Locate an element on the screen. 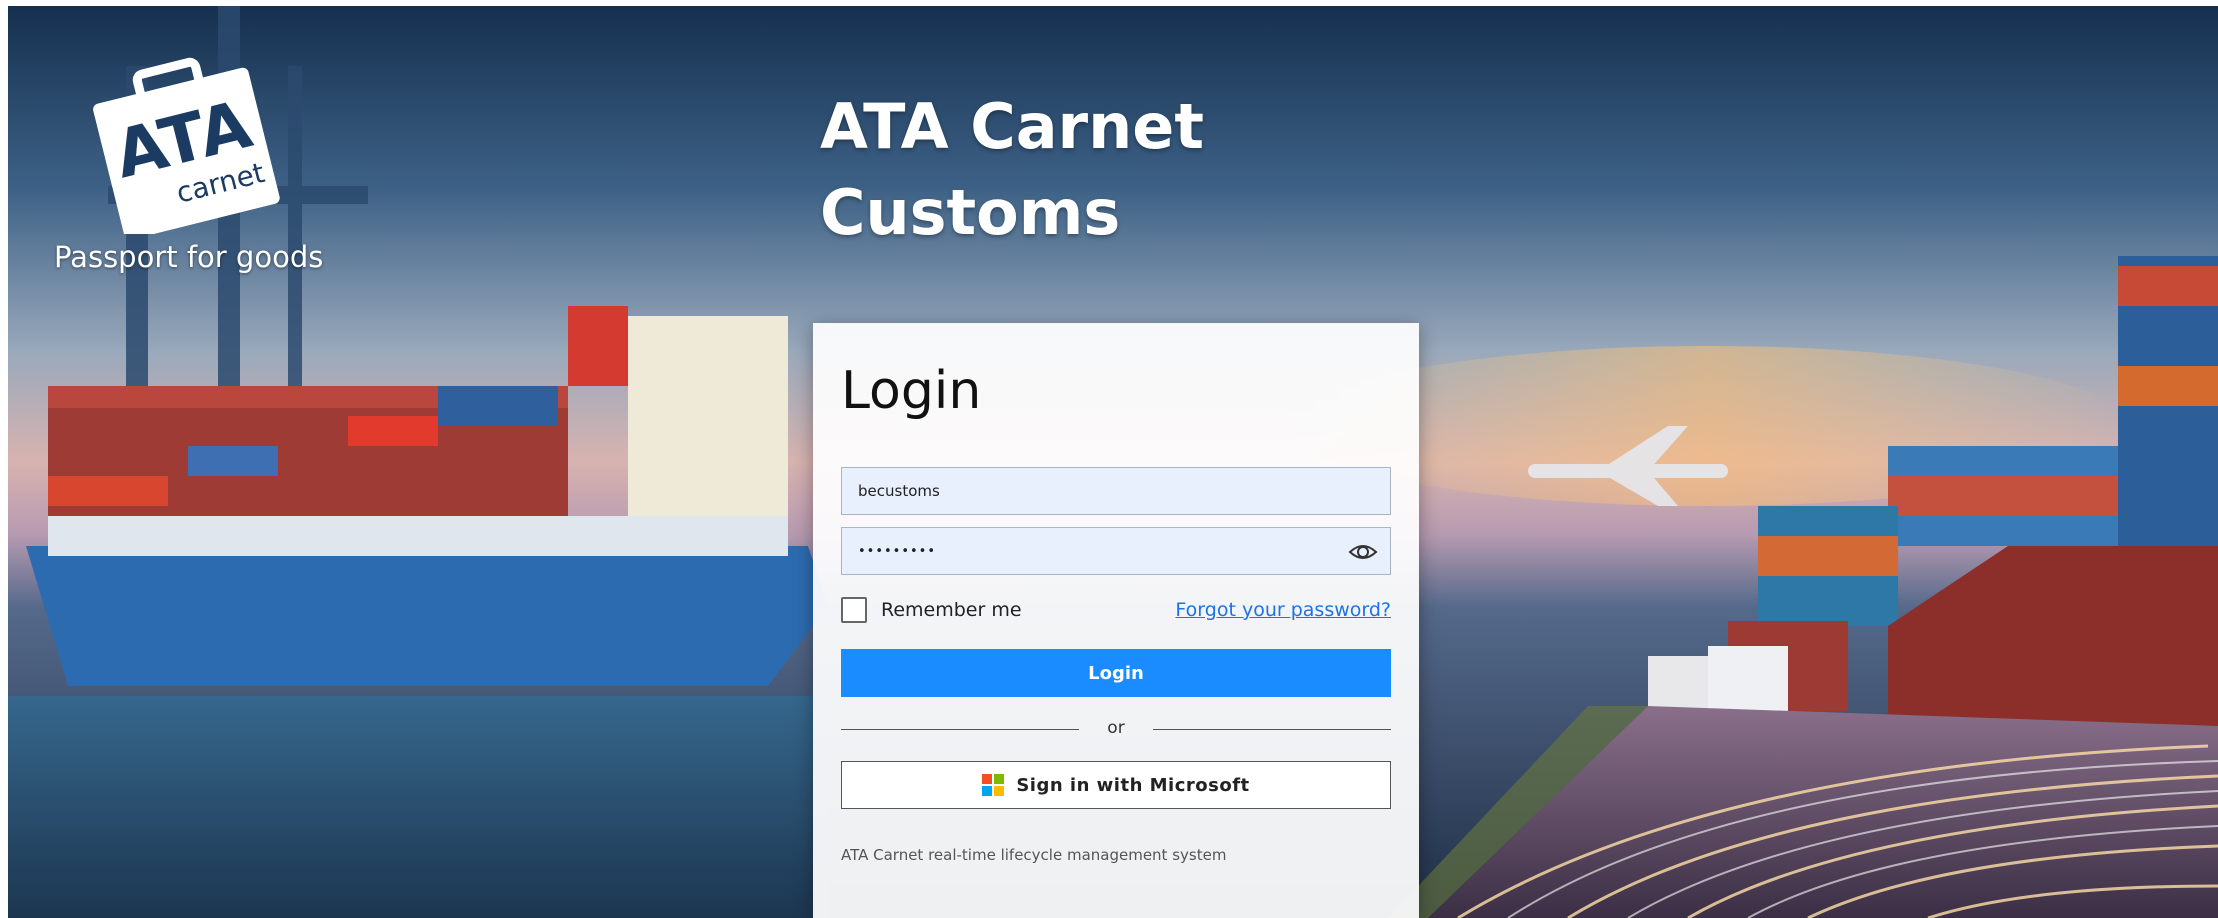 This screenshot has width=2218, height=918. ata-carnet-logo-icon: ATA carnet is located at coordinates (186, 145).